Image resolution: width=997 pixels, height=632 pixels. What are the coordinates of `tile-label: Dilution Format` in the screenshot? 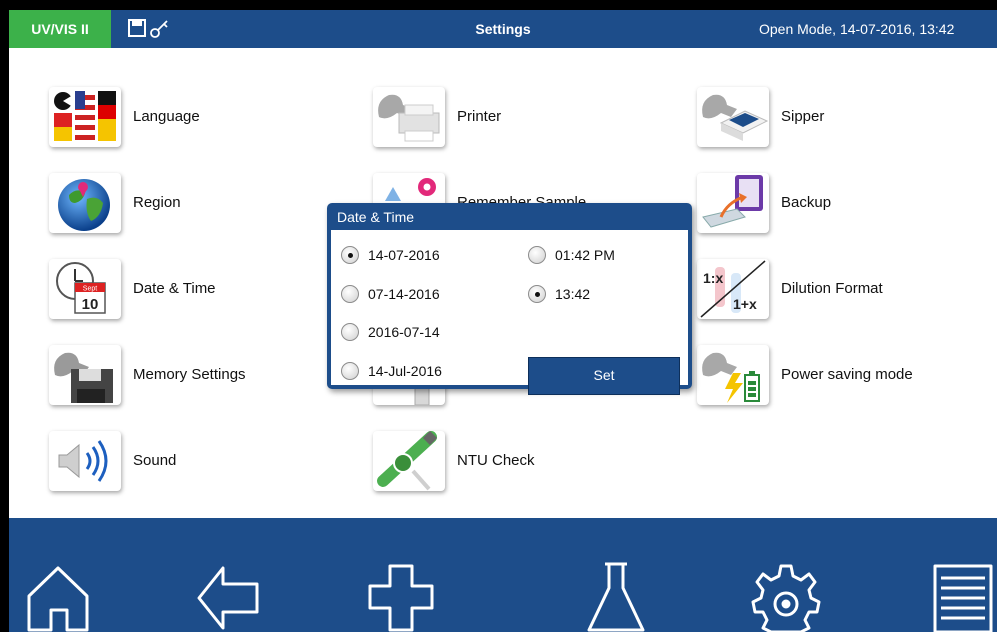 It's located at (832, 288).